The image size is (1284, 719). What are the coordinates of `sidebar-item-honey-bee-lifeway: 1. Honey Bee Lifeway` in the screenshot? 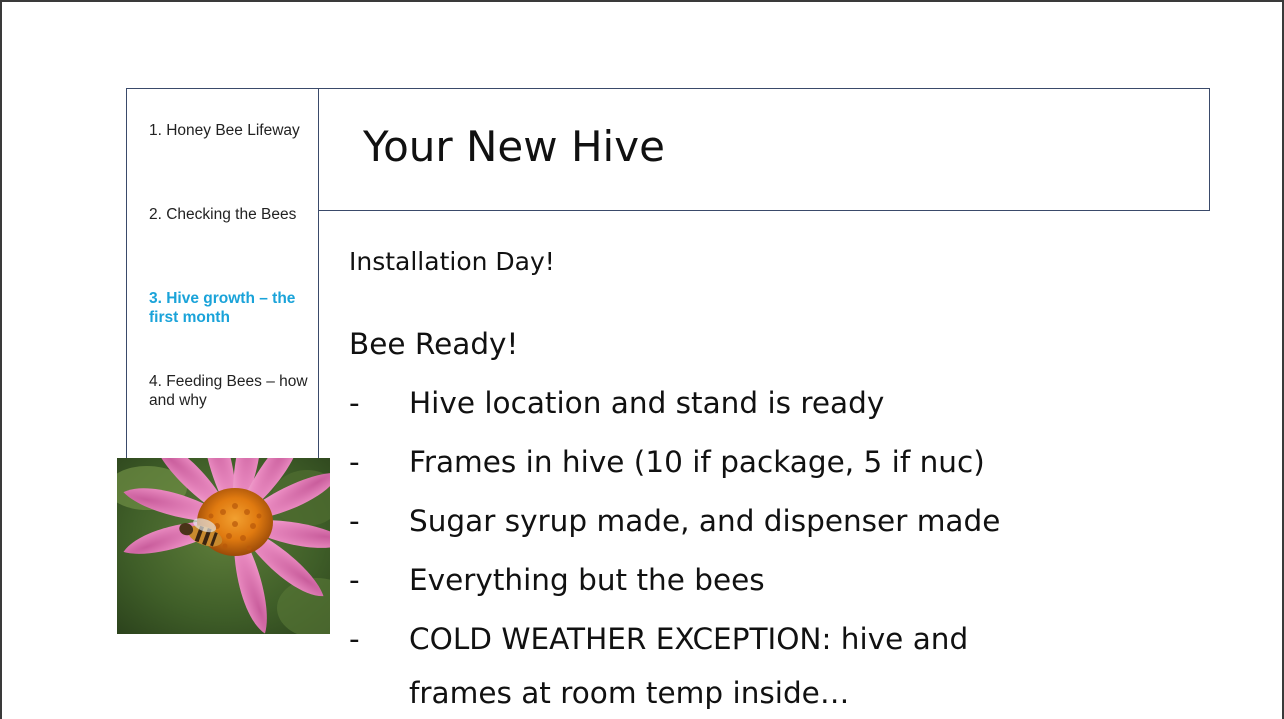 It's located at (231, 130).